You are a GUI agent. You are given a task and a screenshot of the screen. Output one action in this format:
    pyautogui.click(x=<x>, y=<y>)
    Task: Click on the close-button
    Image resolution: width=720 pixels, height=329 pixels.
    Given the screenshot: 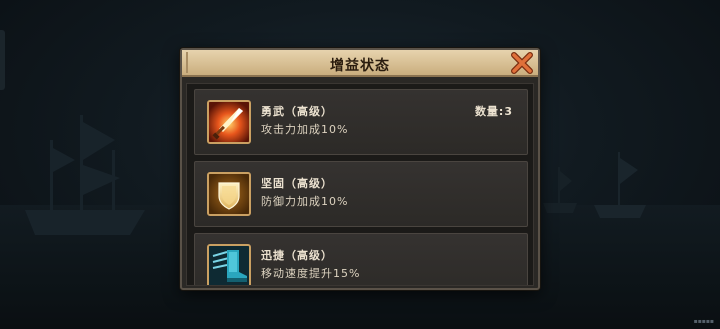 What is the action you would take?
    pyautogui.click(x=522, y=63)
    